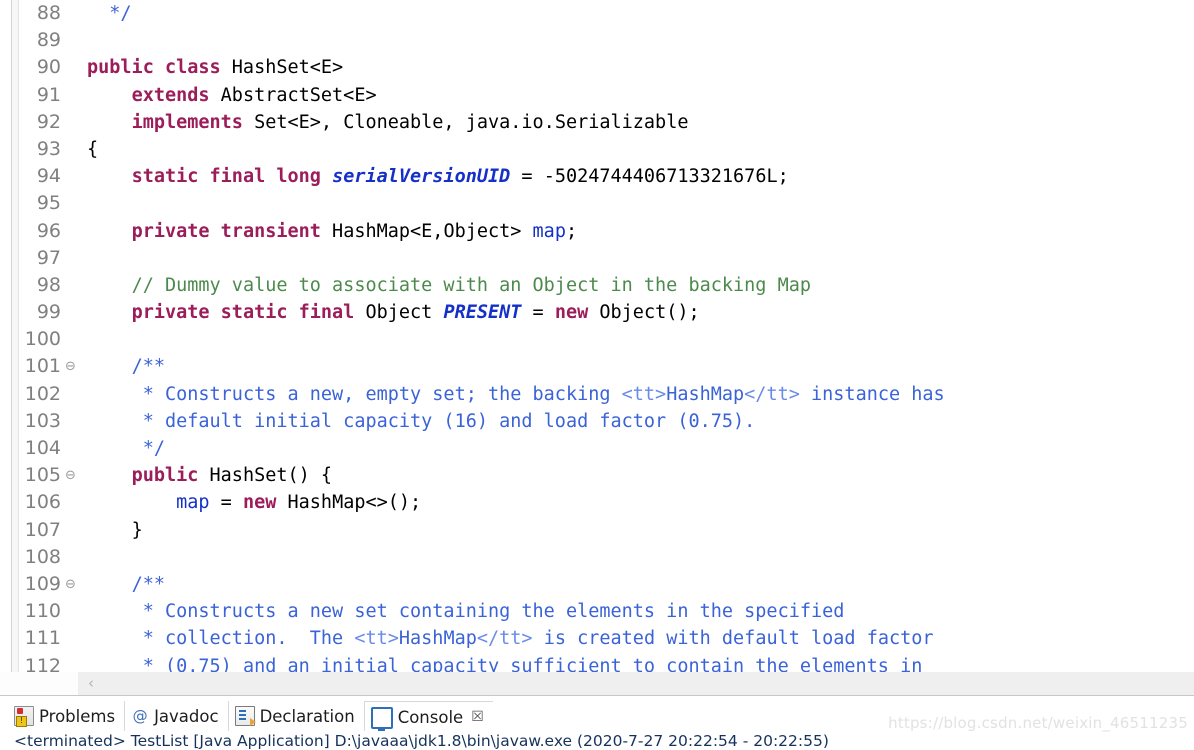 The height and width of the screenshot is (750, 1194). I want to click on code-token: HashMap, so click(705, 394).